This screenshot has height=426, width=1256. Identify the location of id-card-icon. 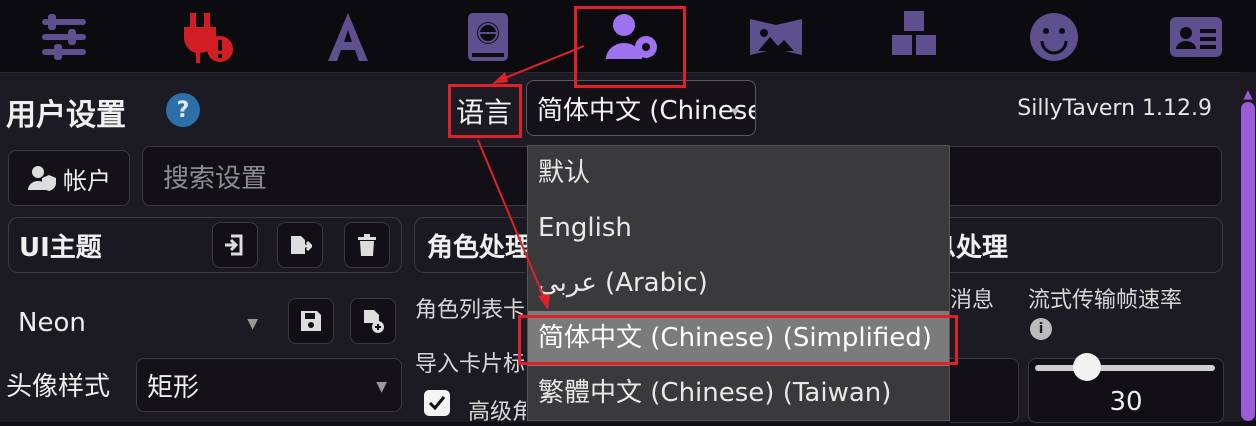
(1196, 37).